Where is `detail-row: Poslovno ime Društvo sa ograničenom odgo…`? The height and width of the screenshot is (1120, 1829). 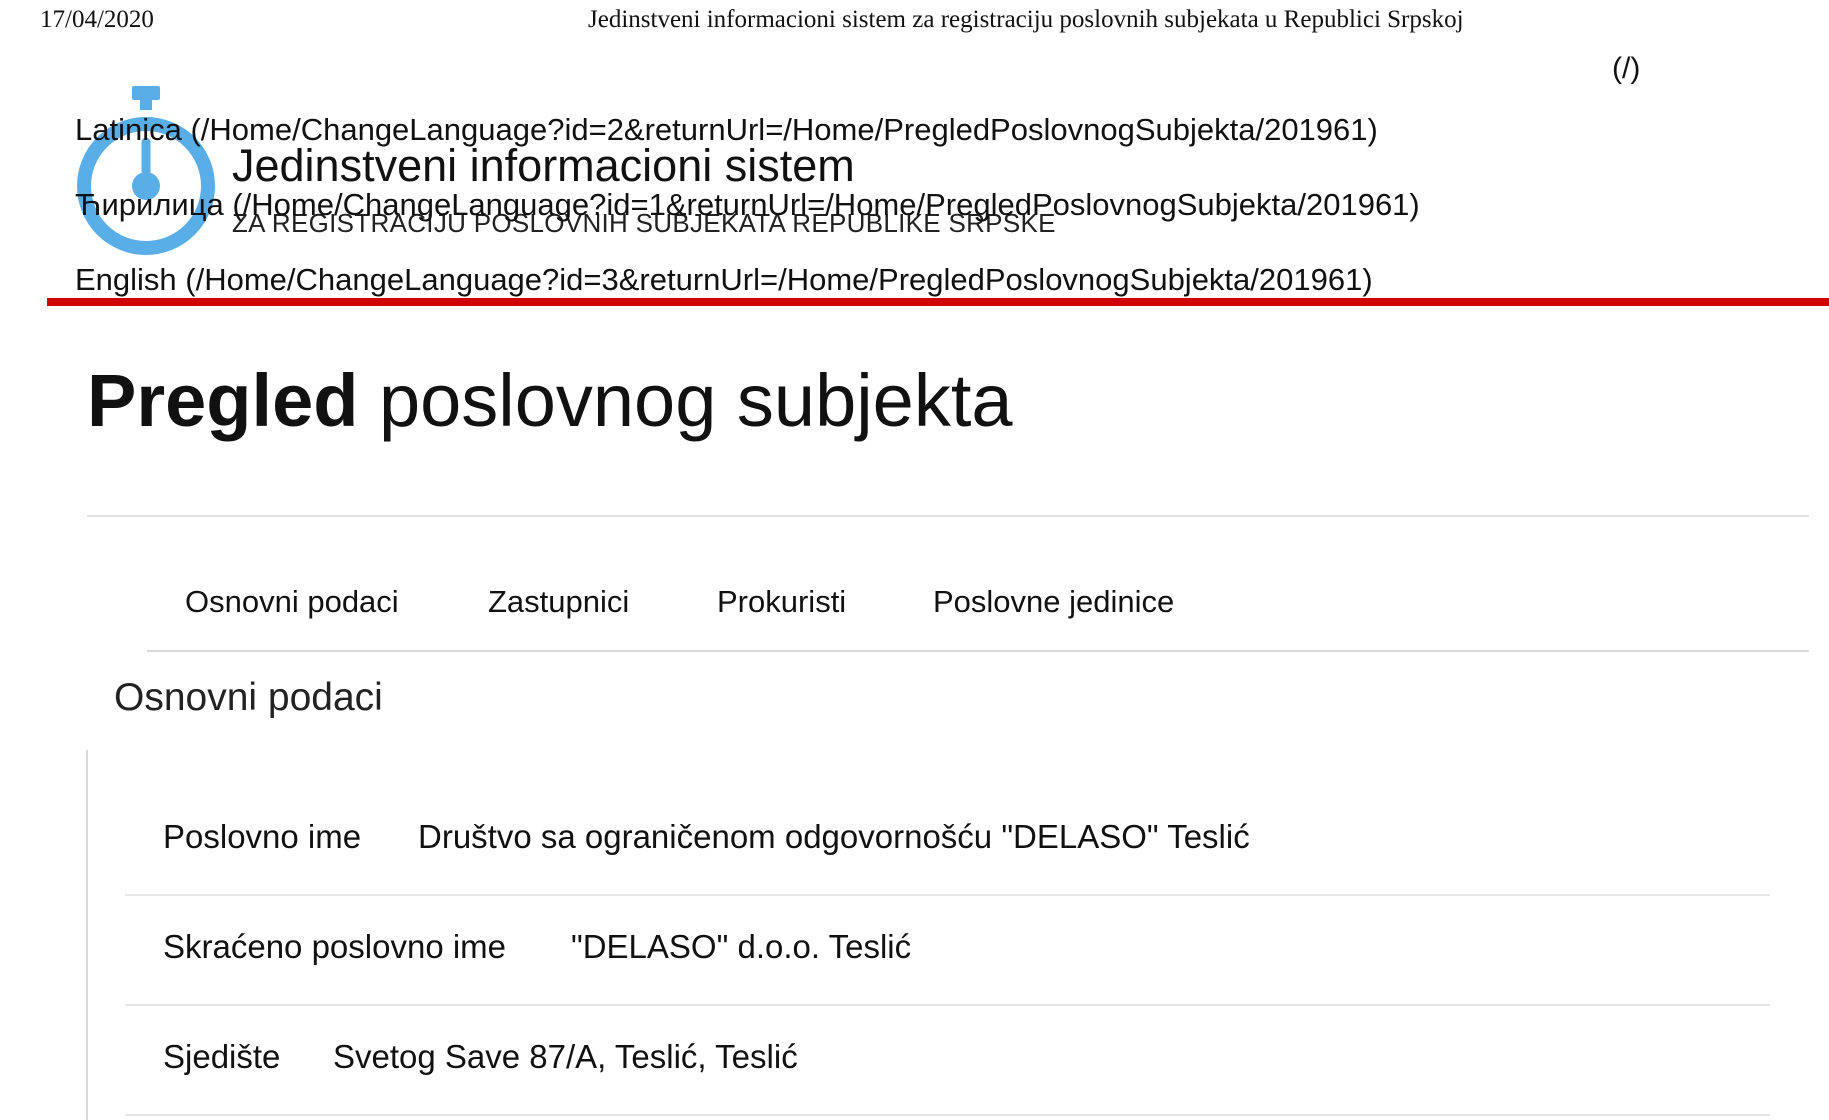 detail-row: Poslovno ime Društvo sa ograničenom odgo… is located at coordinates (947, 841).